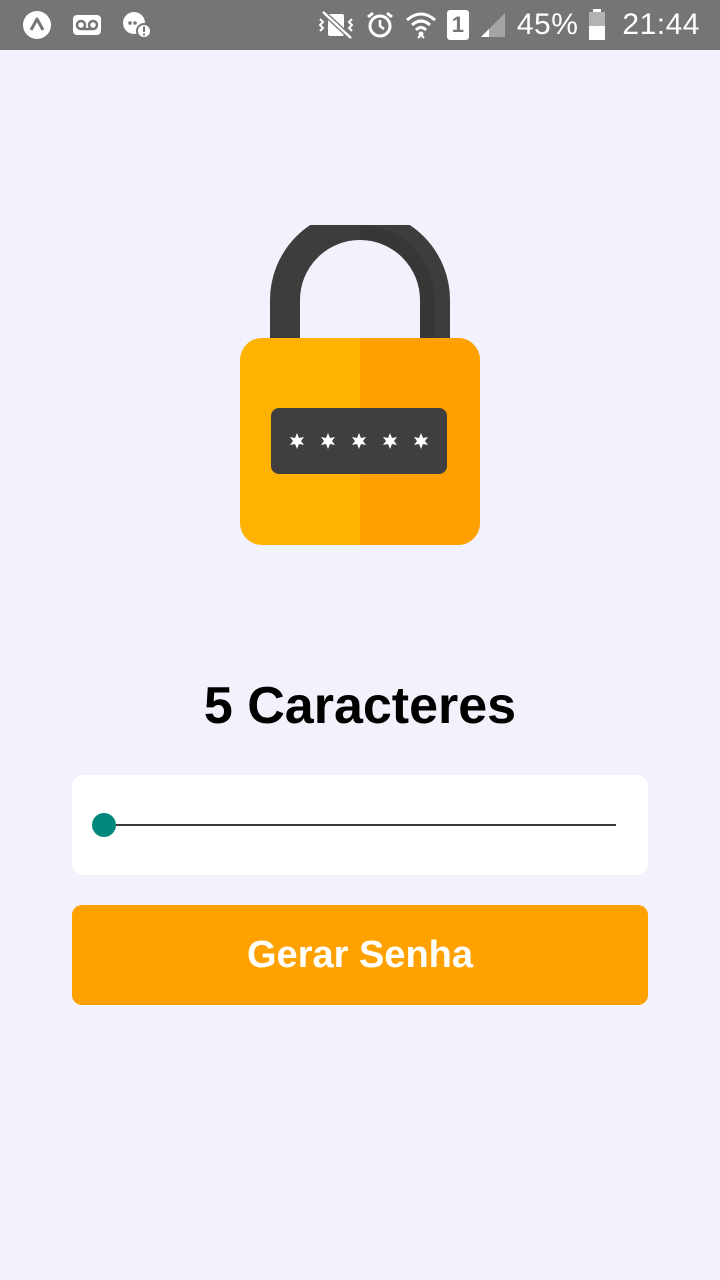  I want to click on voicemail-icon, so click(87, 25).